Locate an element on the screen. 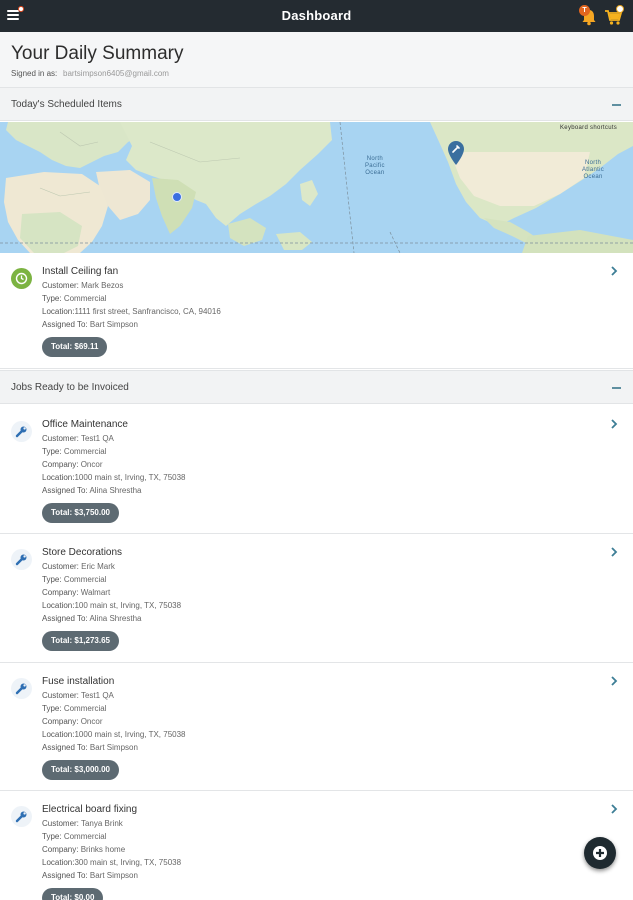 The image size is (633, 900). job-title: Electrical board fixing is located at coordinates (90, 809).